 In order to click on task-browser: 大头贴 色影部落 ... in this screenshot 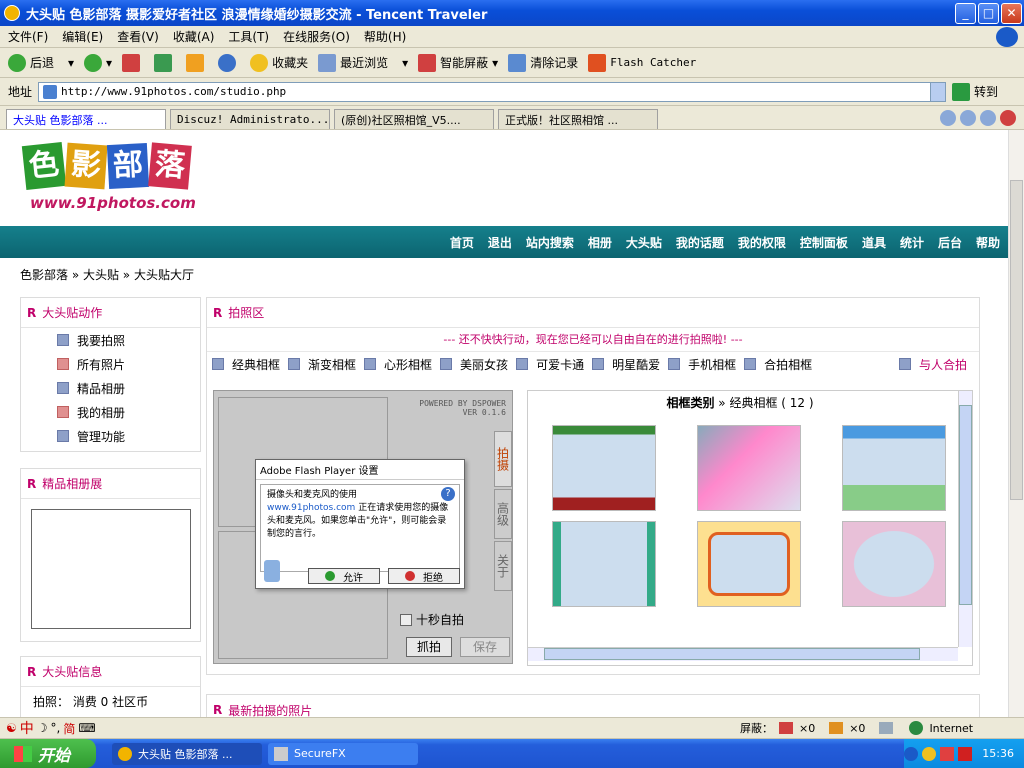, I will do `click(187, 753)`.